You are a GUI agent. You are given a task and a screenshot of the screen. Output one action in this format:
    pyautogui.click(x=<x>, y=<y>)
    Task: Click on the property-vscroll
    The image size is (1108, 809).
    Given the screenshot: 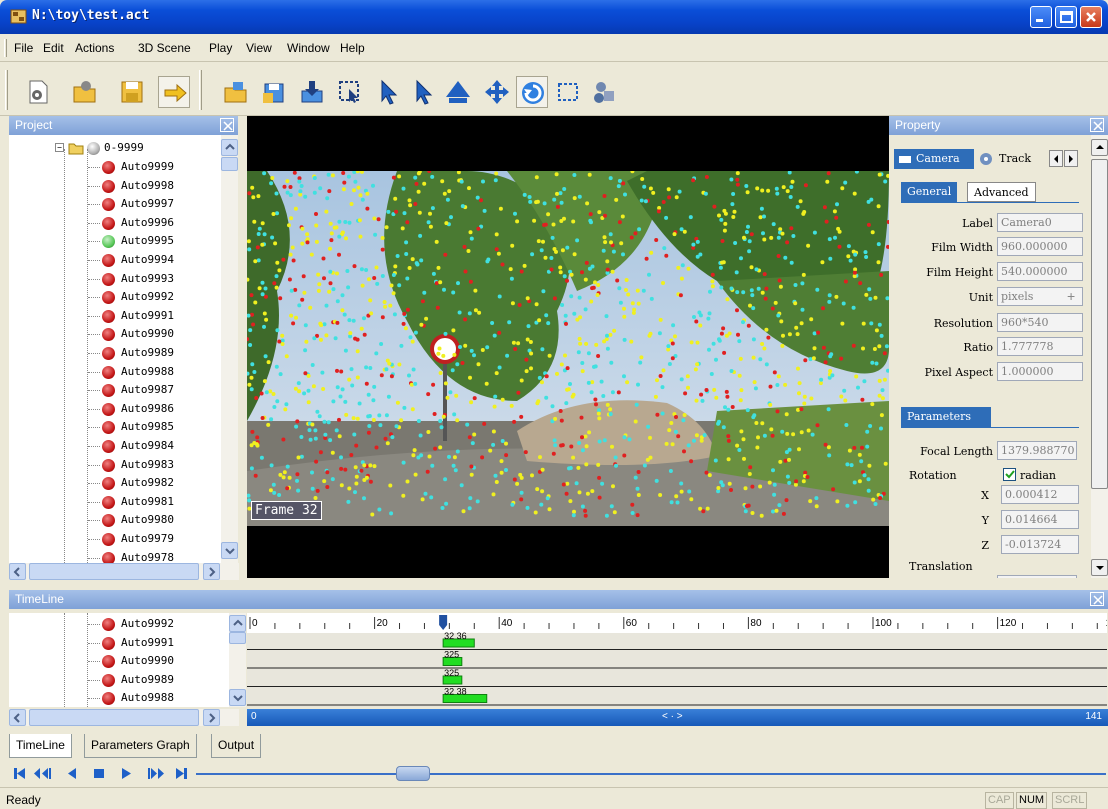 What is the action you would take?
    pyautogui.click(x=1099, y=356)
    